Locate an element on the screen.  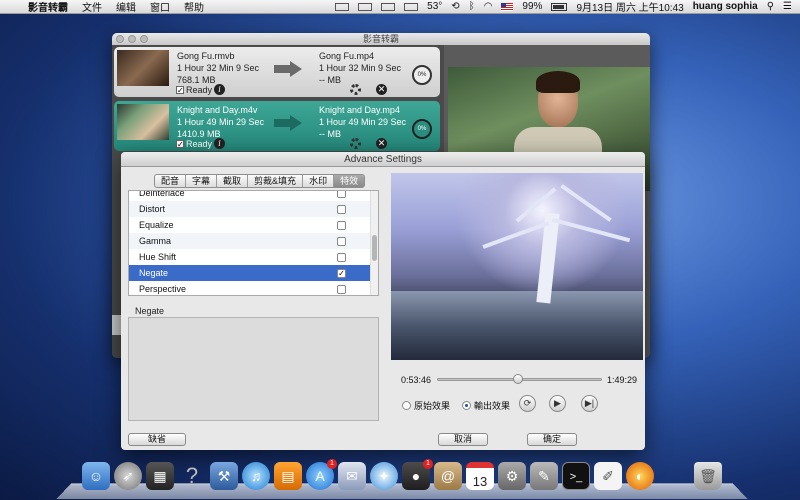
effect-row-perspective: Perspective is located at coordinates (253, 288).